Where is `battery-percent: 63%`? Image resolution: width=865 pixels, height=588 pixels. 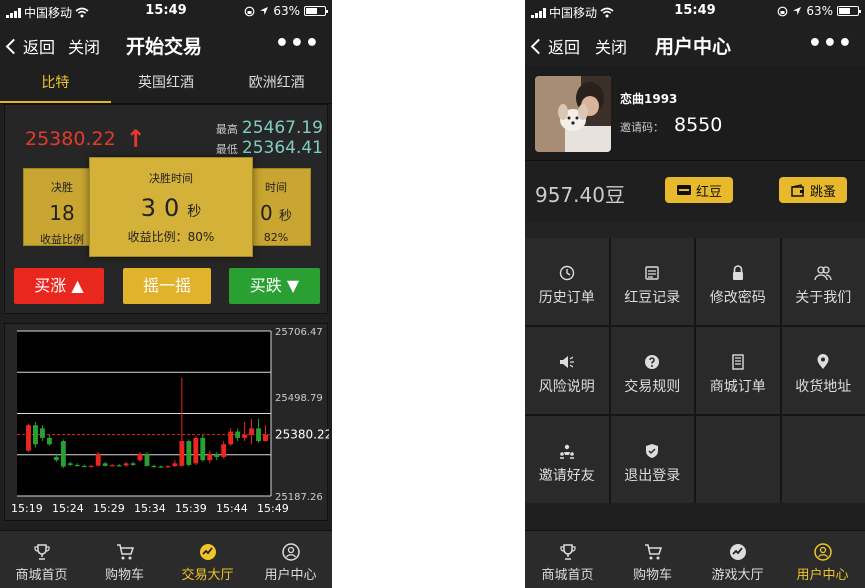 battery-percent: 63% is located at coordinates (286, 11).